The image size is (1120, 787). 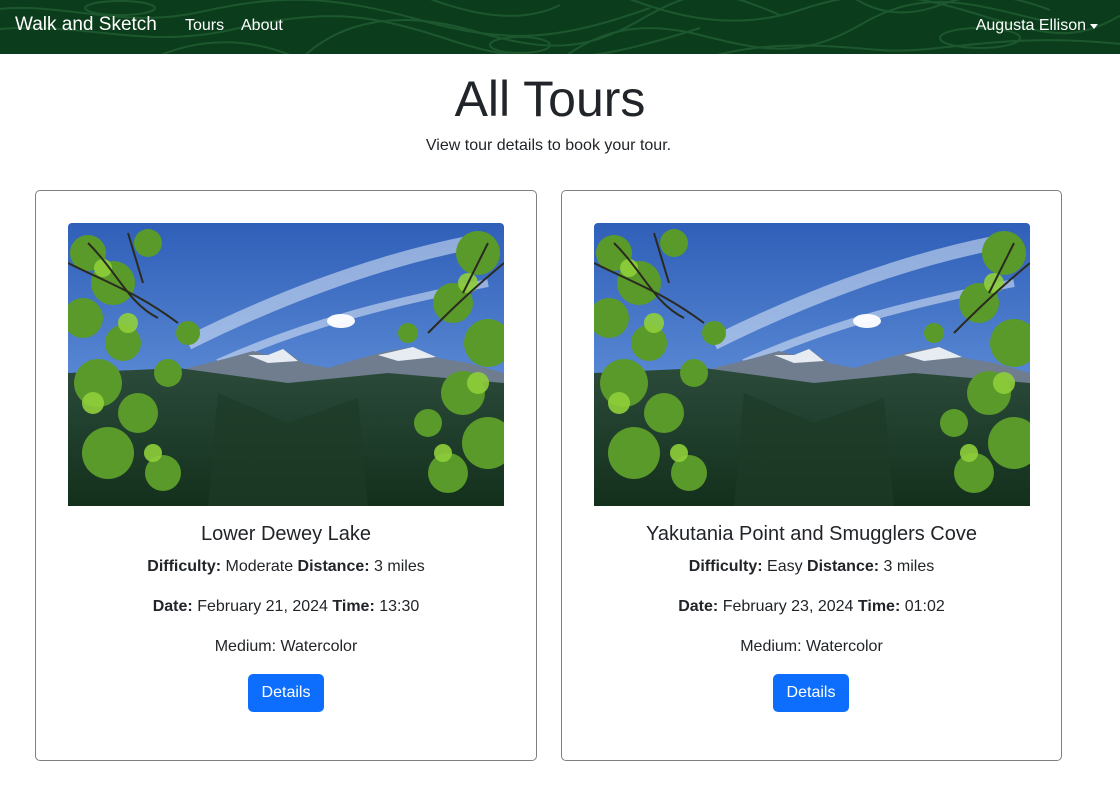 I want to click on tour-difficulty-distance: Difficulty: Moderate Distance: 3 miles, so click(x=286, y=567).